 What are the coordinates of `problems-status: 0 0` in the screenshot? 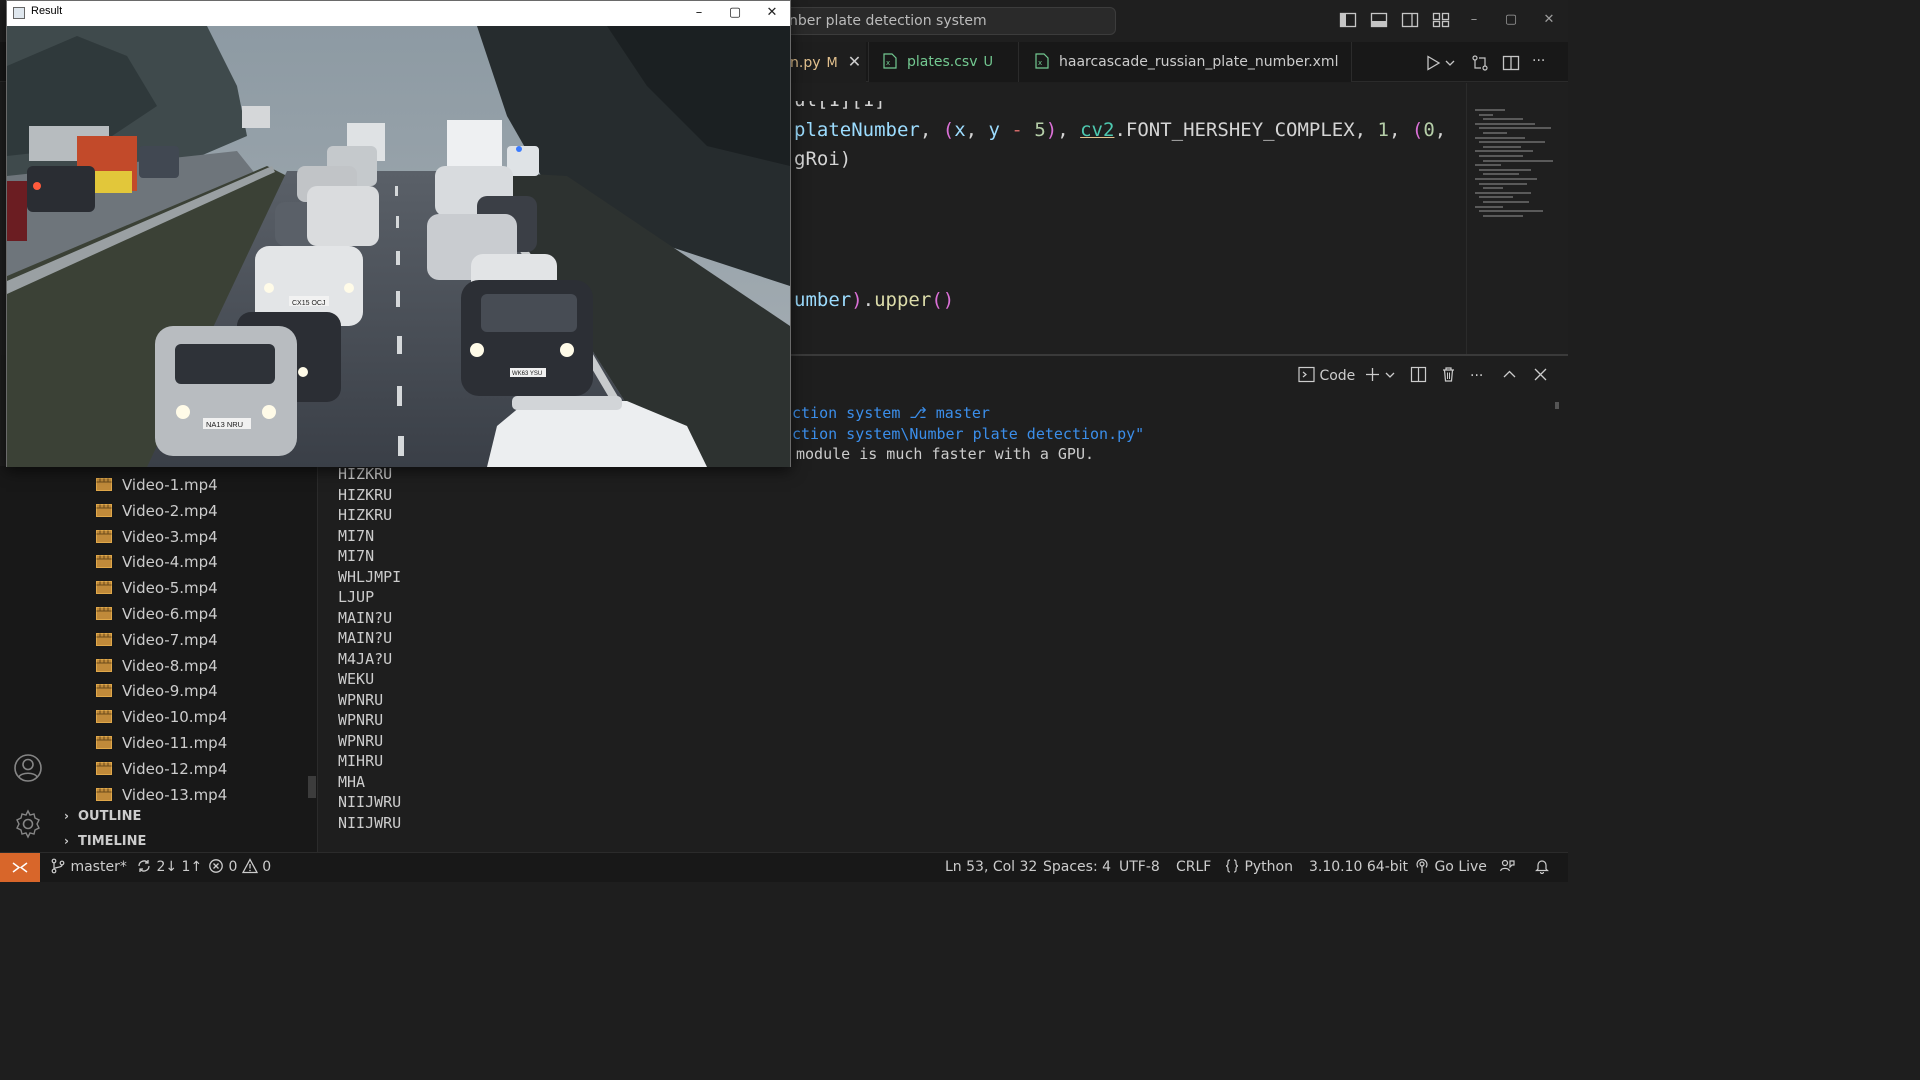 It's located at (239, 867).